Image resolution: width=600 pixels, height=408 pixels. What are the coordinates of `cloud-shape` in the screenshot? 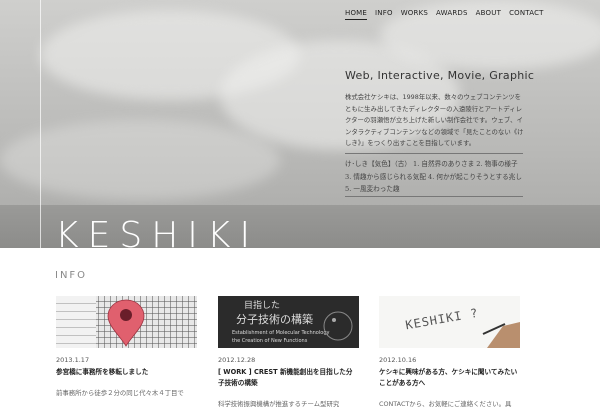 It's located at (140, 160).